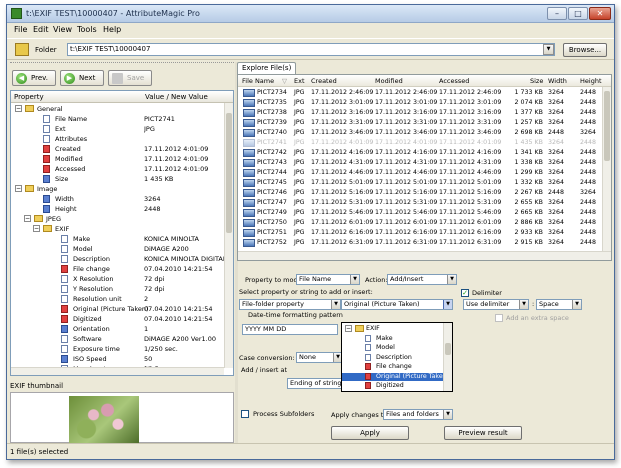  Describe the element at coordinates (389, 81) in the screenshot. I see `col-modified: Modified` at that location.